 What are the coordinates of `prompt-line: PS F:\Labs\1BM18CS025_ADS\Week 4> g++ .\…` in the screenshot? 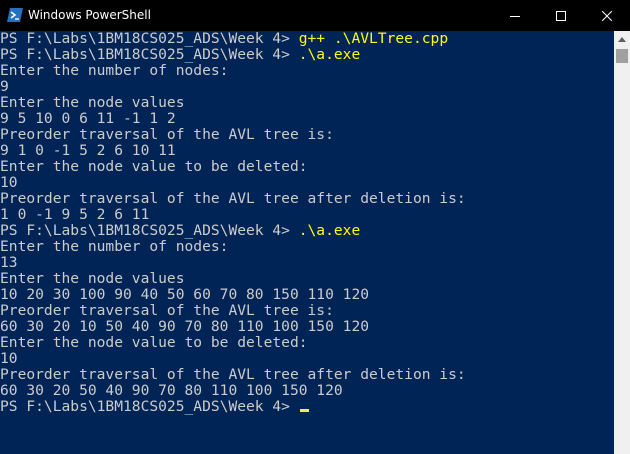 It's located at (307, 39).